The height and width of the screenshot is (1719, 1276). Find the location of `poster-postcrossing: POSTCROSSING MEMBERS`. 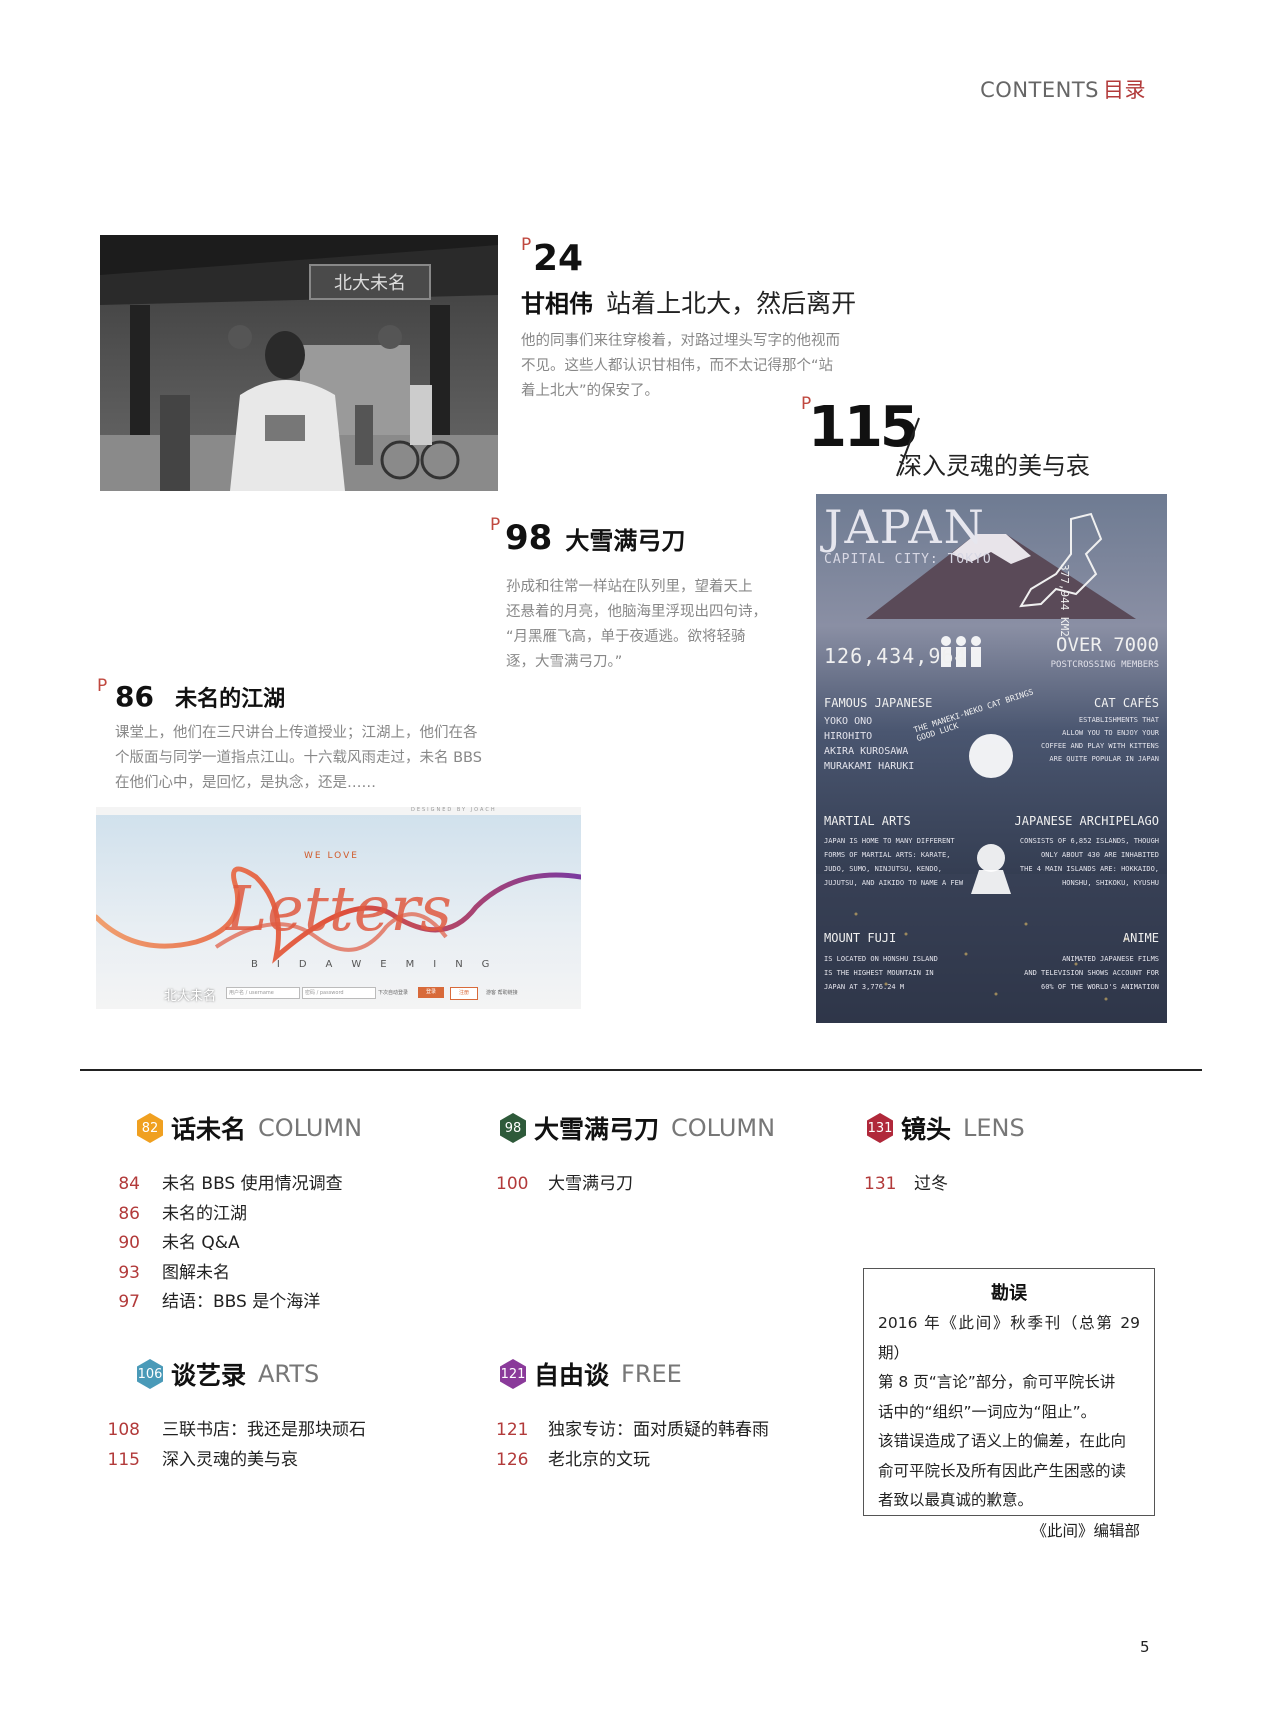

poster-postcrossing: POSTCROSSING MEMBERS is located at coordinates (1104, 665).